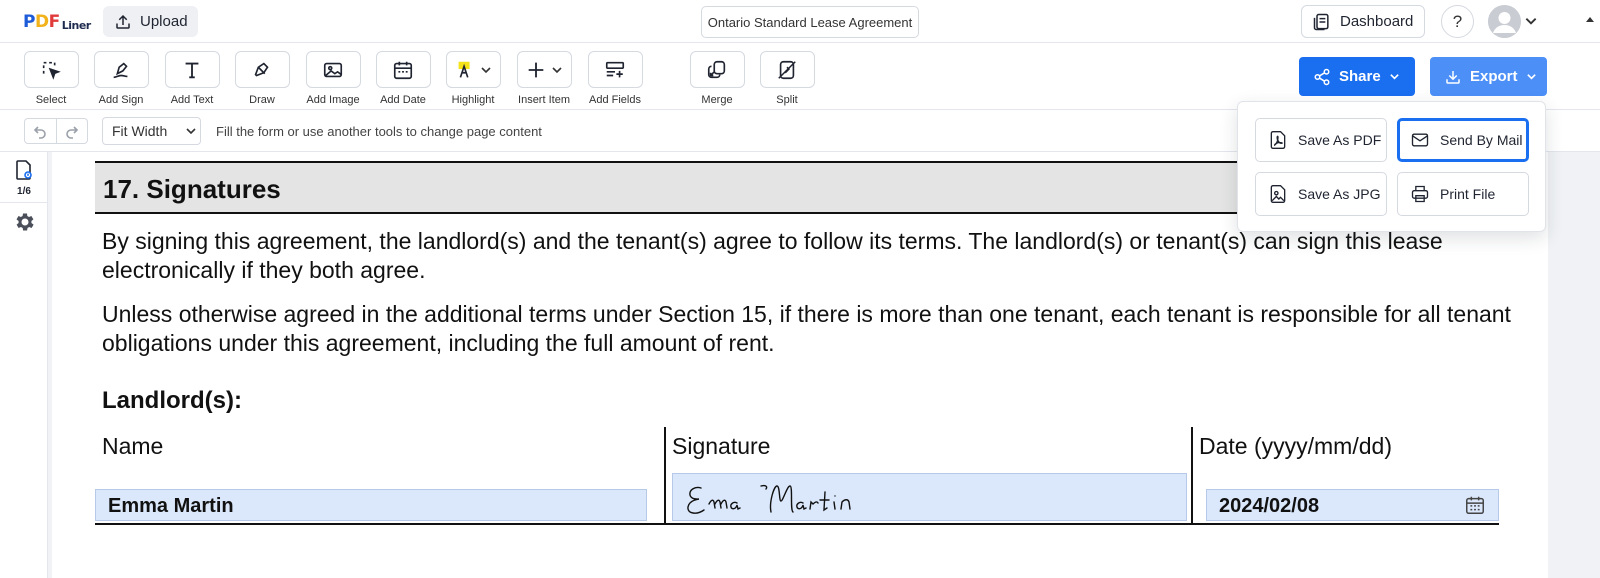 This screenshot has width=1600, height=578. I want to click on landlord-date-field: 2024/02/08, so click(1352, 505).